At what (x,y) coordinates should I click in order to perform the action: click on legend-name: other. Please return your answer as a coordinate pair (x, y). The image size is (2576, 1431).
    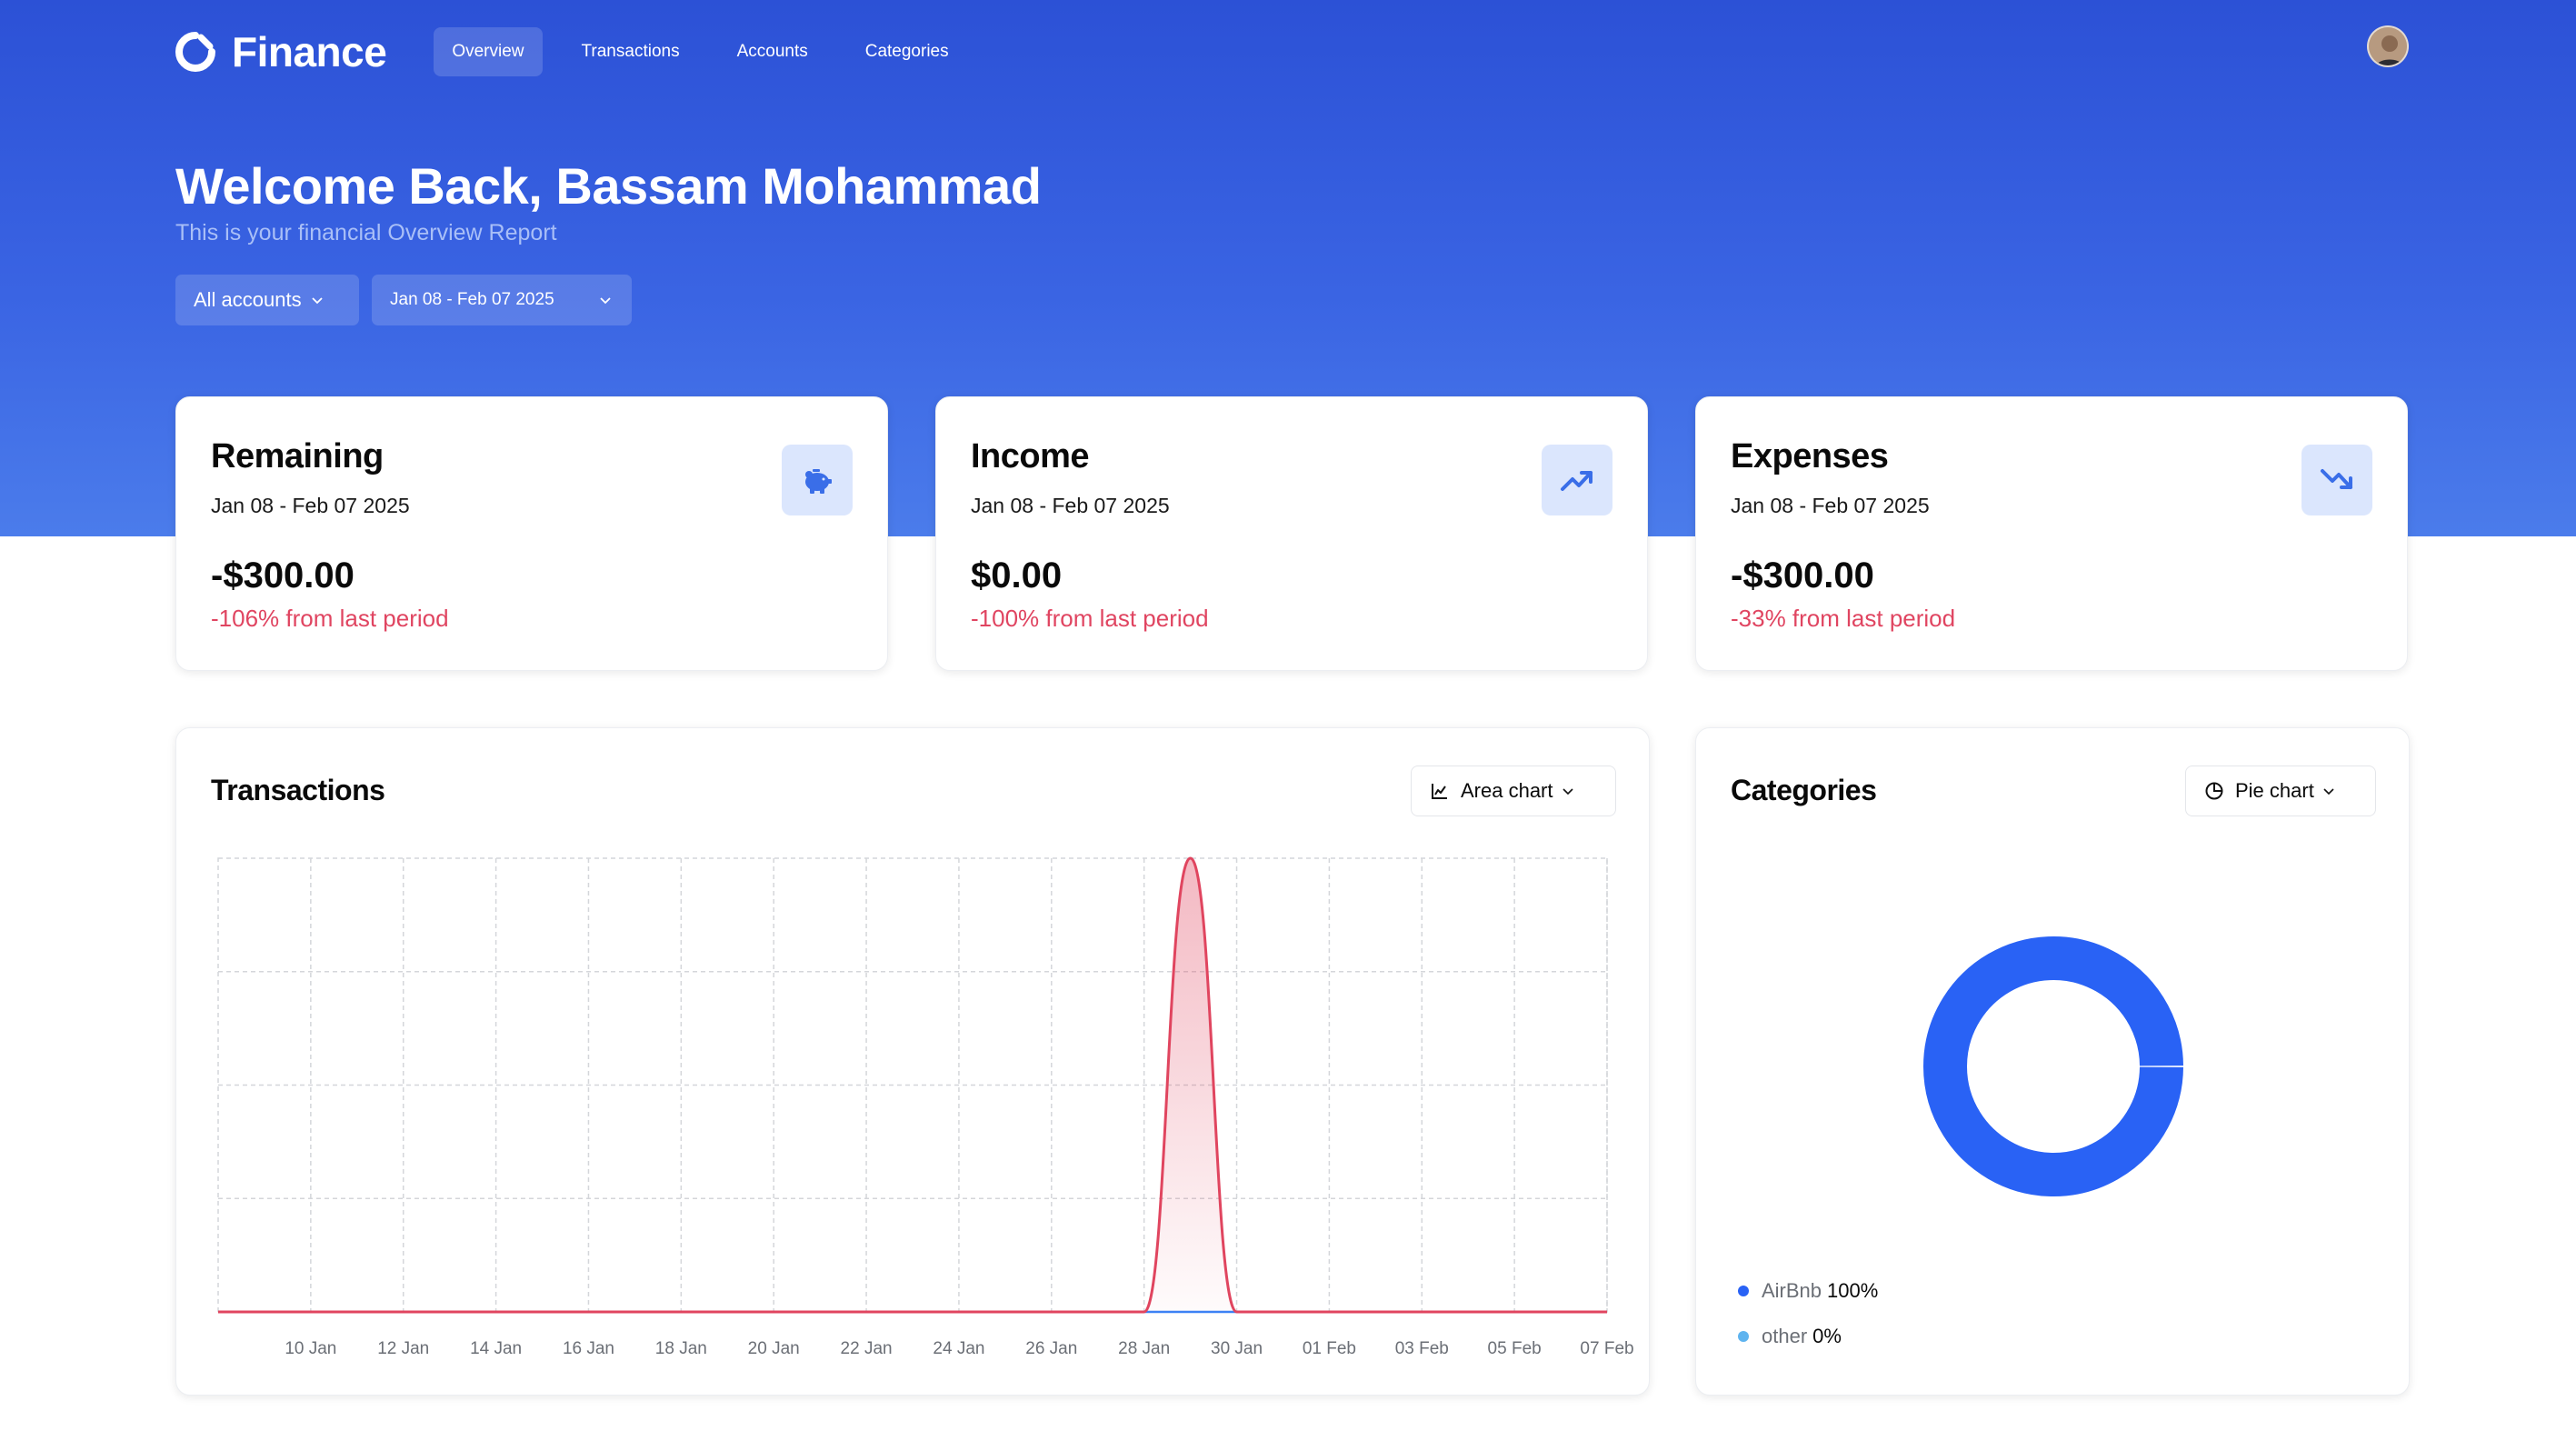
    Looking at the image, I should click on (1785, 1336).